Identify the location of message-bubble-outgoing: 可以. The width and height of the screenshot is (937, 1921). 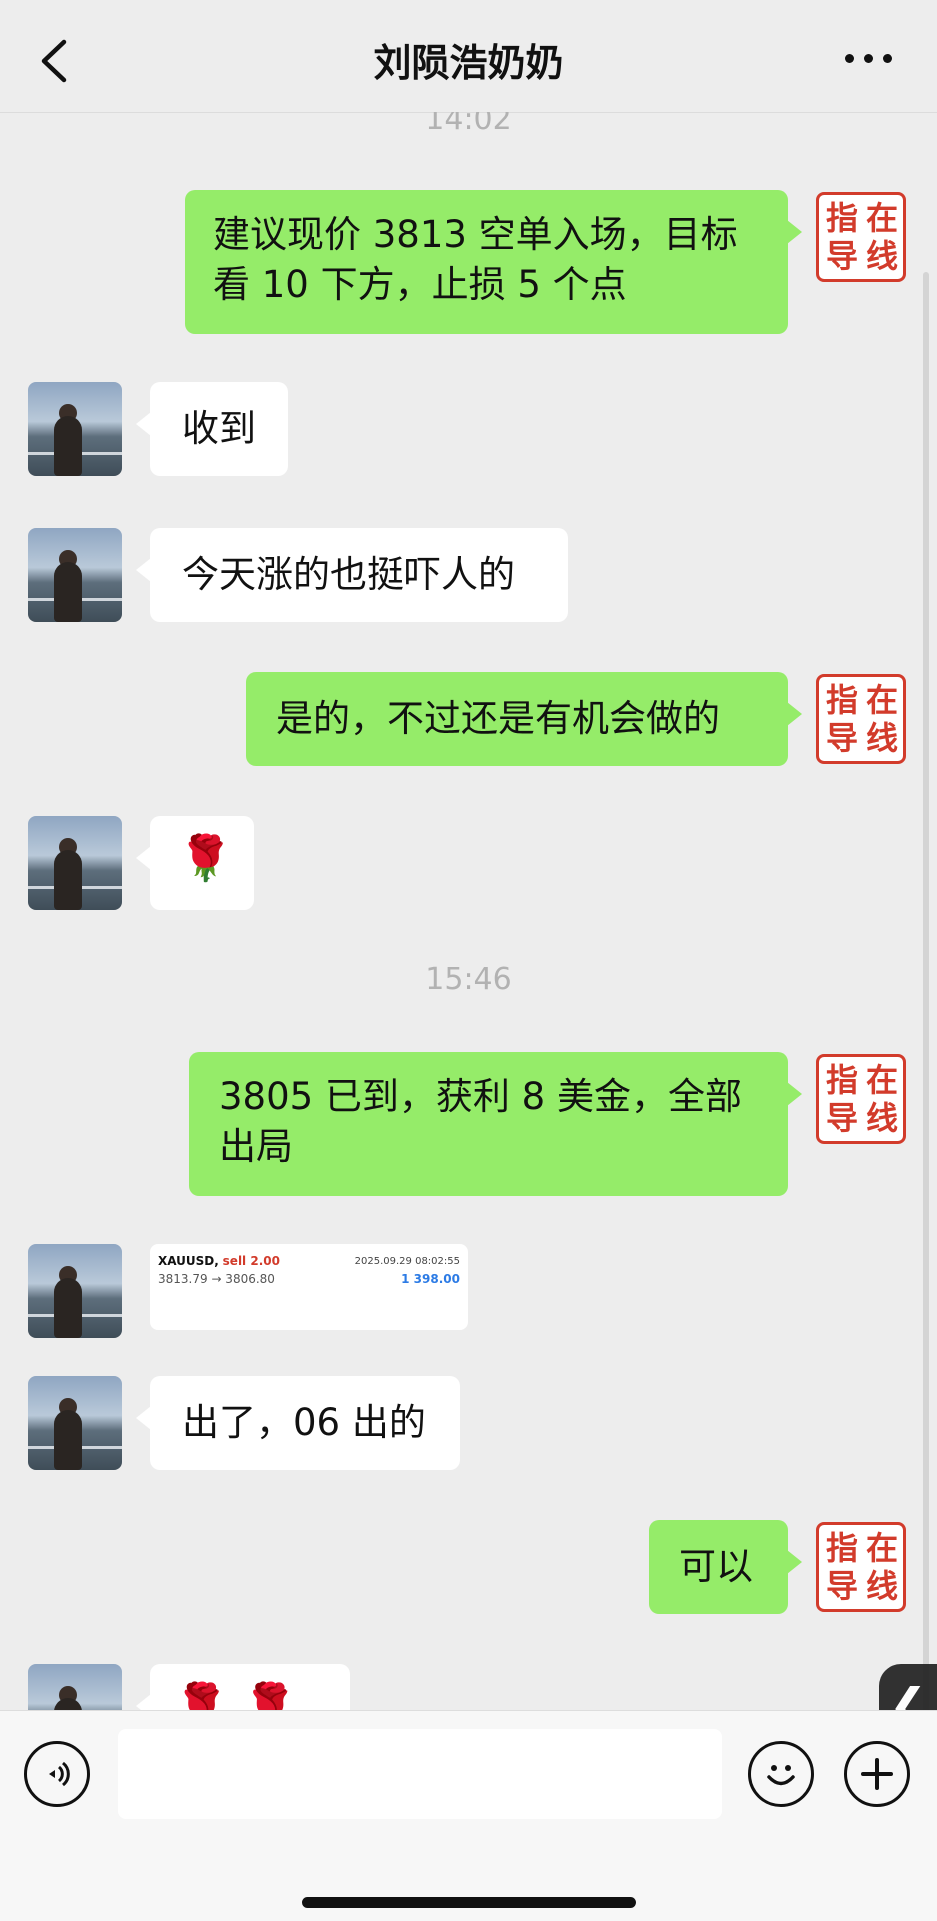
(725, 1567).